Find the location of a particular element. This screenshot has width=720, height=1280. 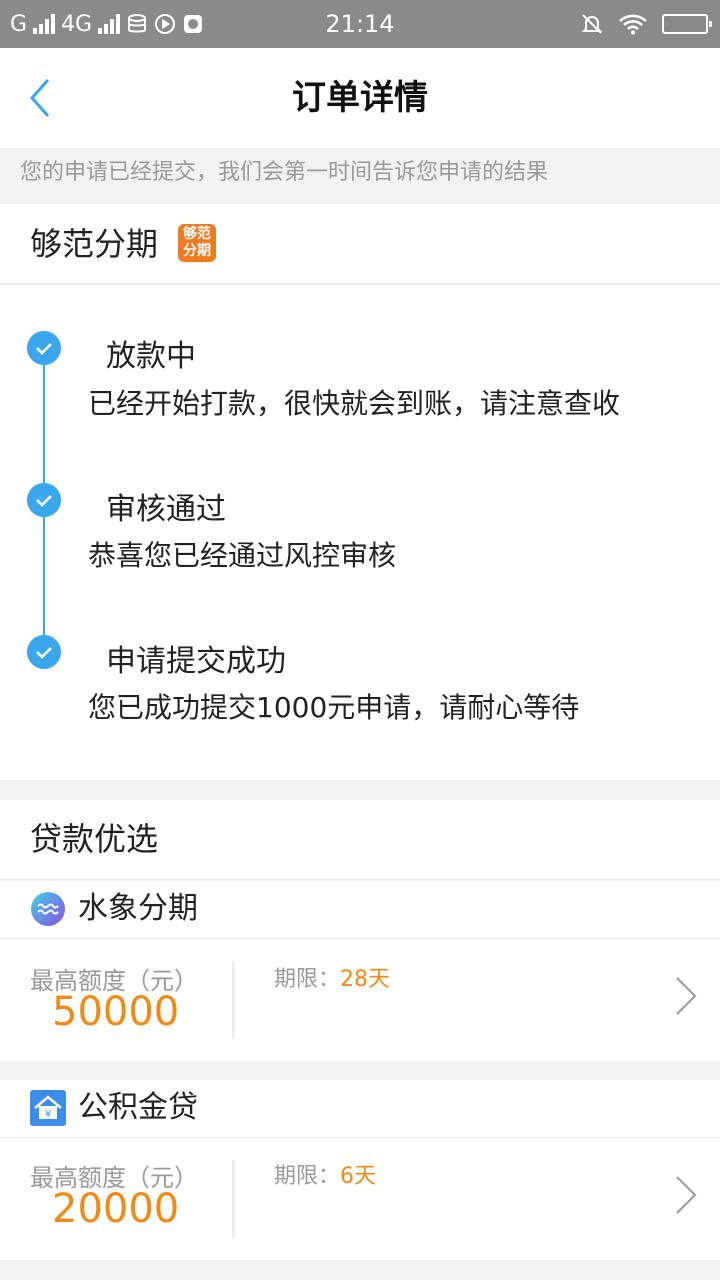

timeline-step-desc: 恭喜您已经通过风控审核 is located at coordinates (242, 555).